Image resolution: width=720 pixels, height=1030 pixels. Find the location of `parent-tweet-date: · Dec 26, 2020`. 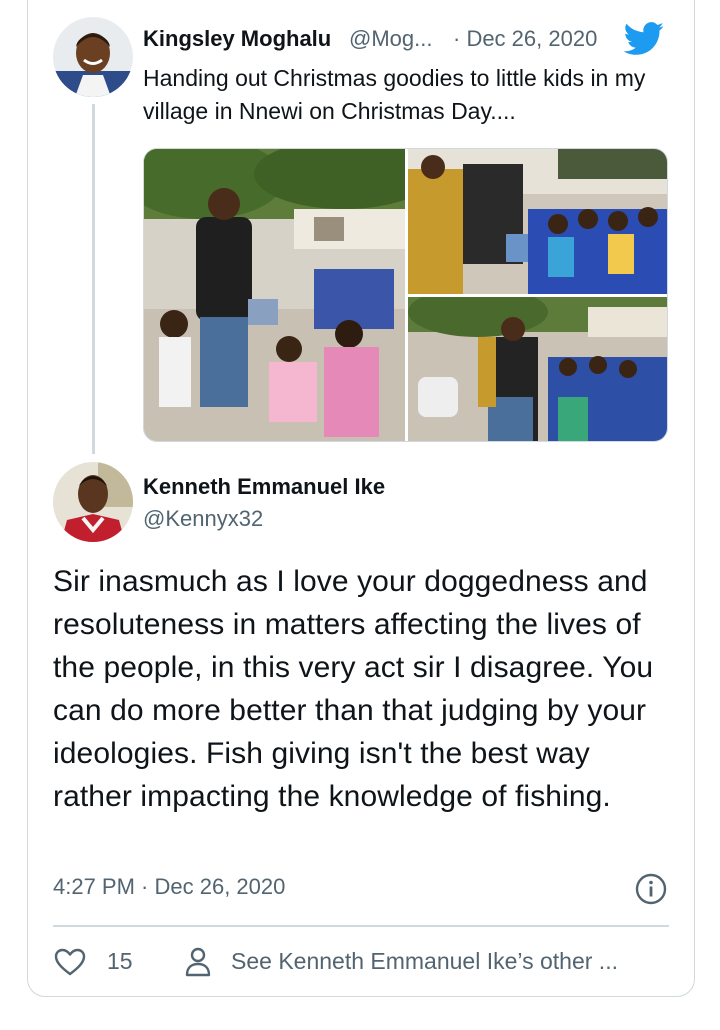

parent-tweet-date: · Dec 26, 2020 is located at coordinates (525, 39).